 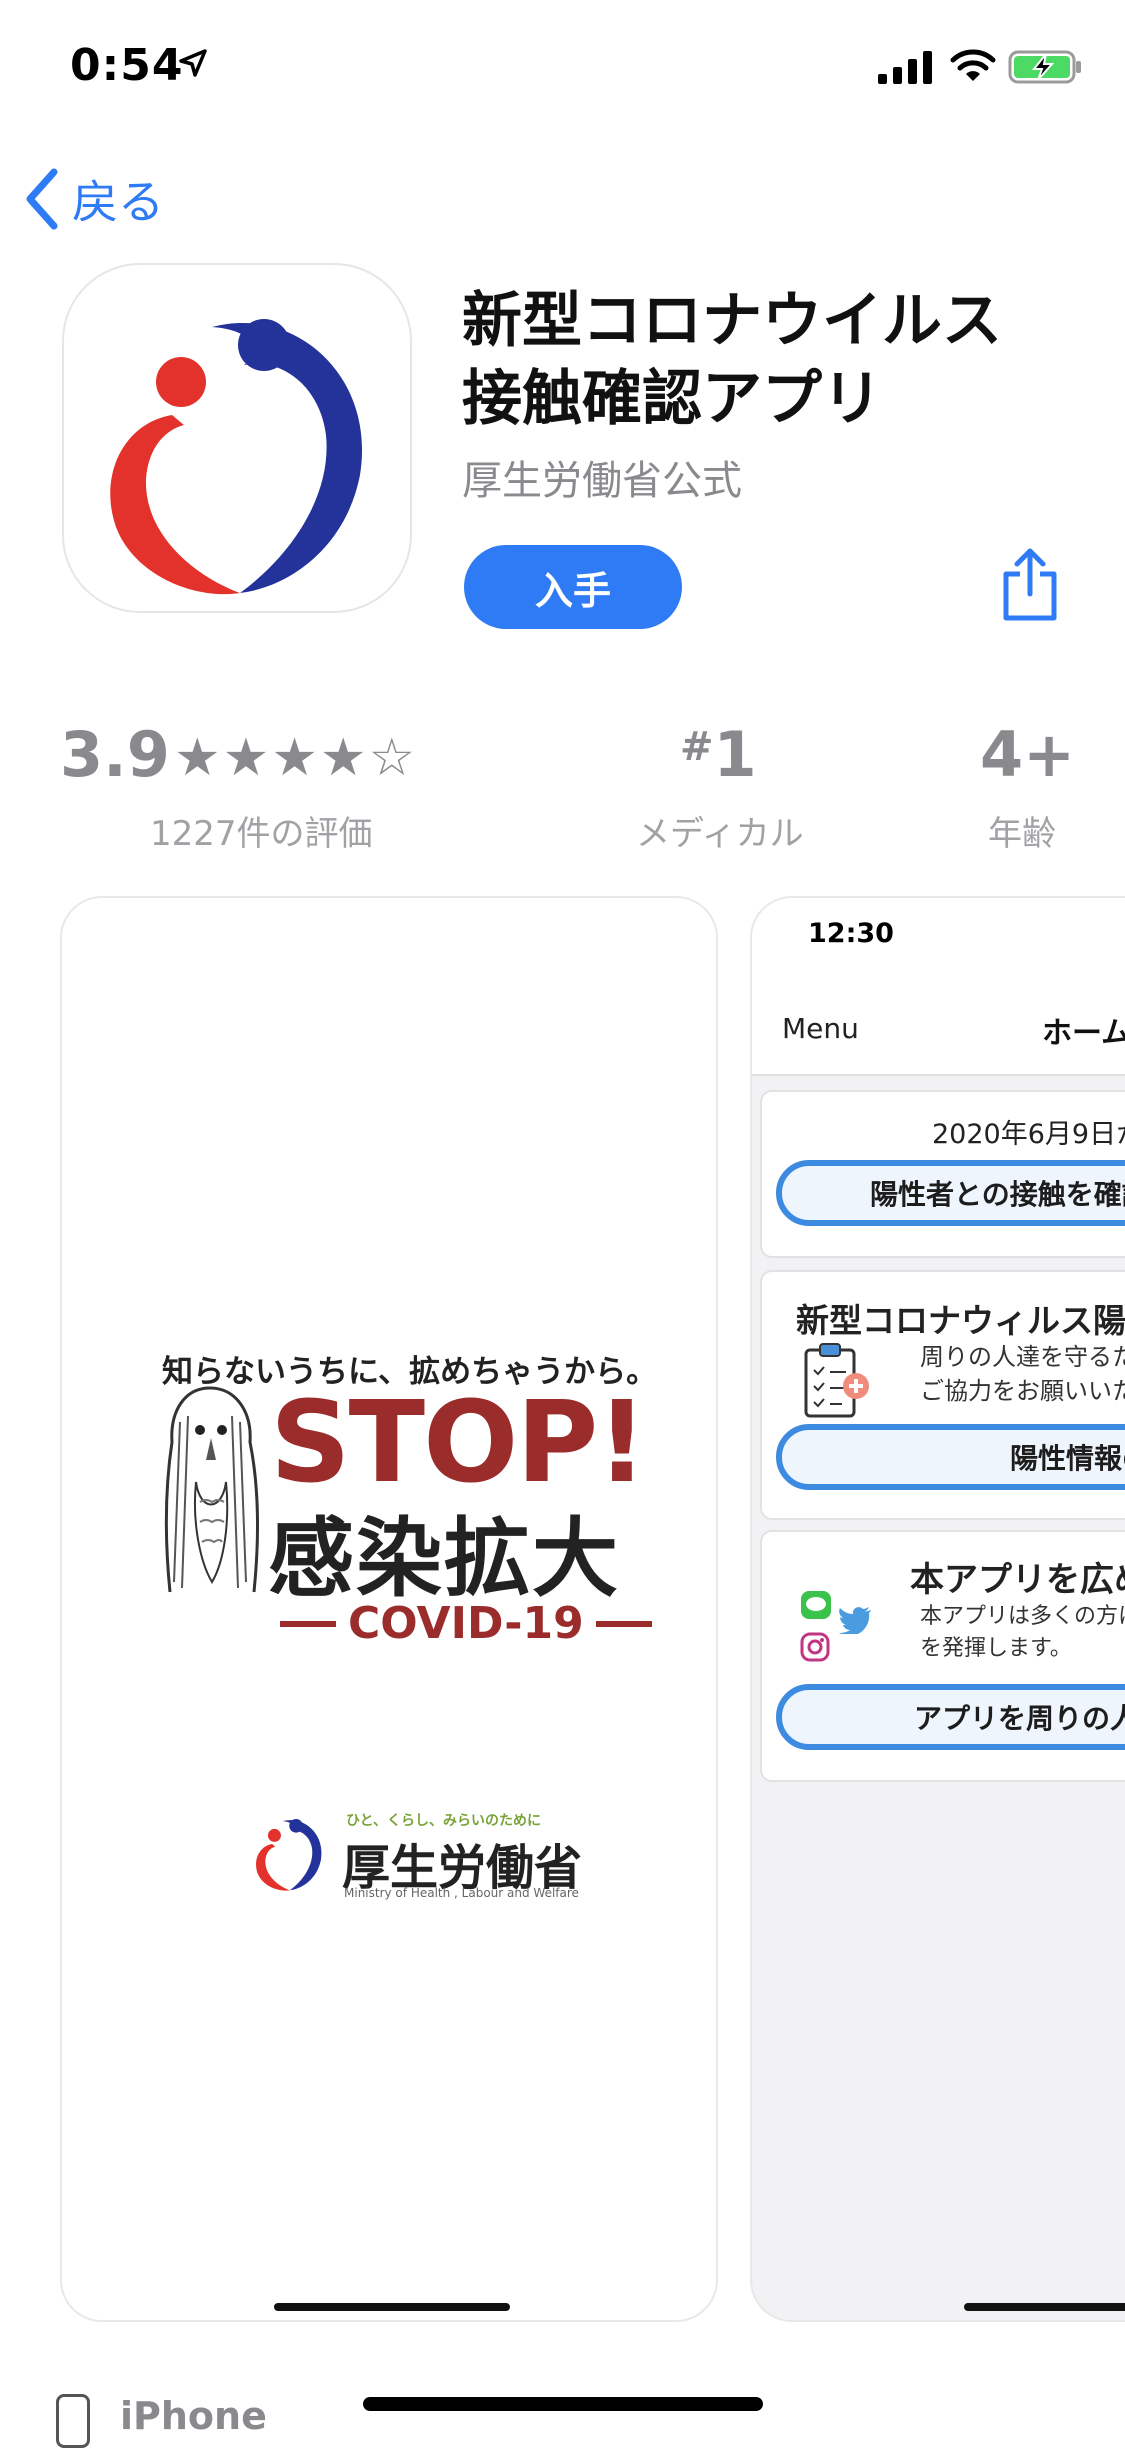 I want to click on app-developer: 厚生労働省公式, so click(x=602, y=481).